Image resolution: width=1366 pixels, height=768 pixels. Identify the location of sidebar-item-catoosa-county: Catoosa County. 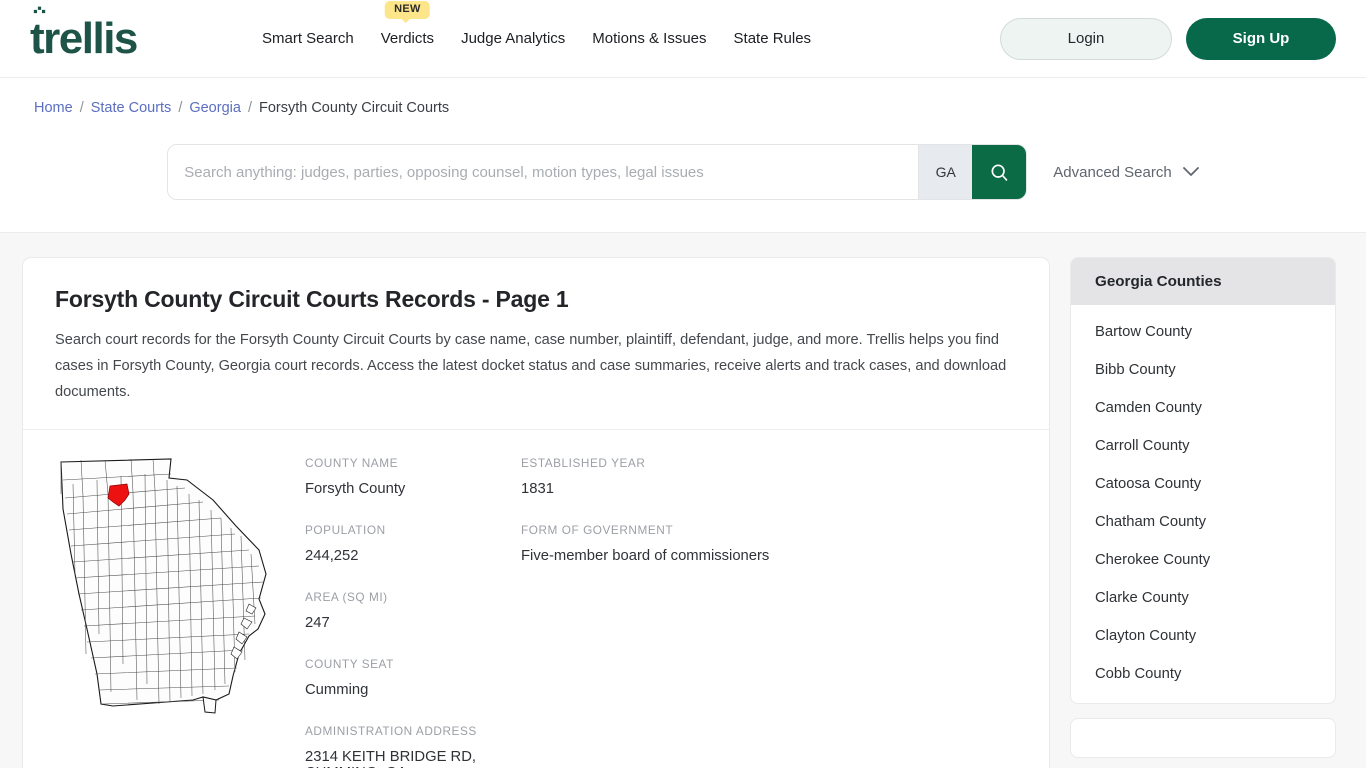
(1203, 484).